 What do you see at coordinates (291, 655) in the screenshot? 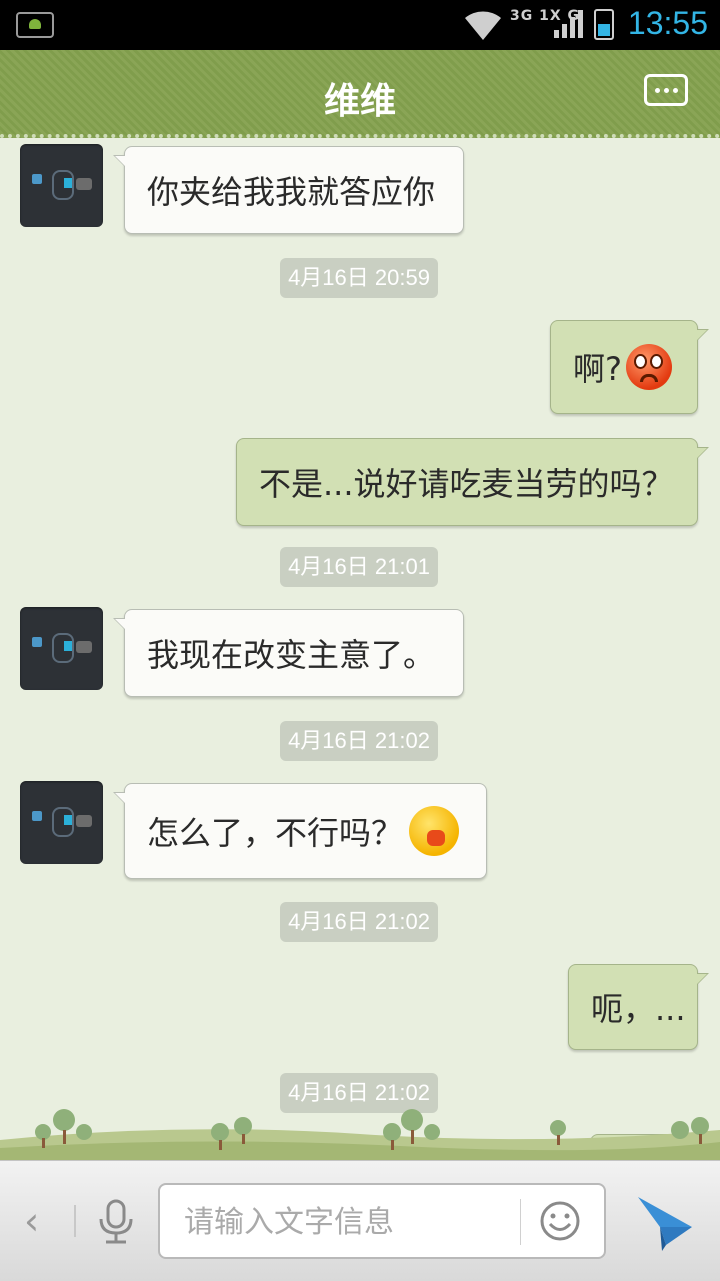
I see `message-text: 我现在改变主意了。` at bounding box center [291, 655].